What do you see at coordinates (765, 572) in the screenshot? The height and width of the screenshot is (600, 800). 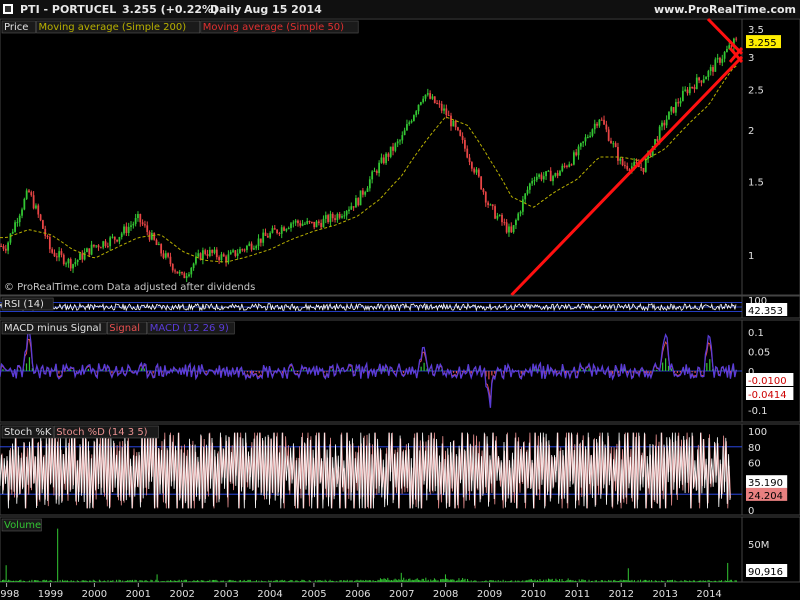 I see `volume-last-value: 90,916` at bounding box center [765, 572].